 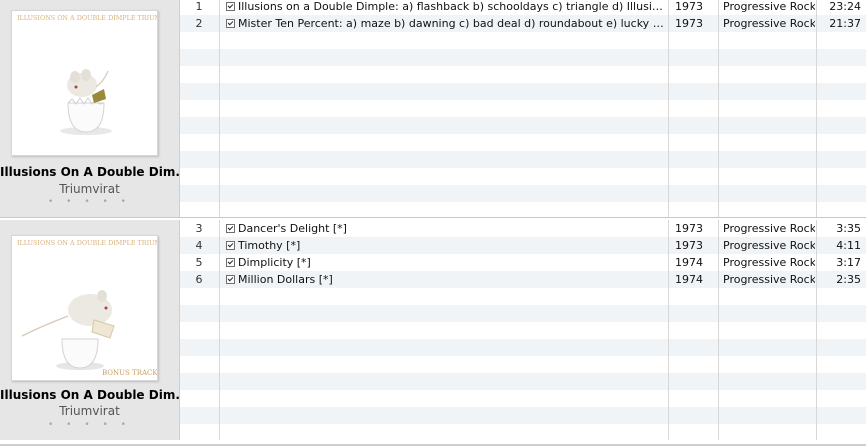 I want to click on track-time: 21:37, so click(x=845, y=23).